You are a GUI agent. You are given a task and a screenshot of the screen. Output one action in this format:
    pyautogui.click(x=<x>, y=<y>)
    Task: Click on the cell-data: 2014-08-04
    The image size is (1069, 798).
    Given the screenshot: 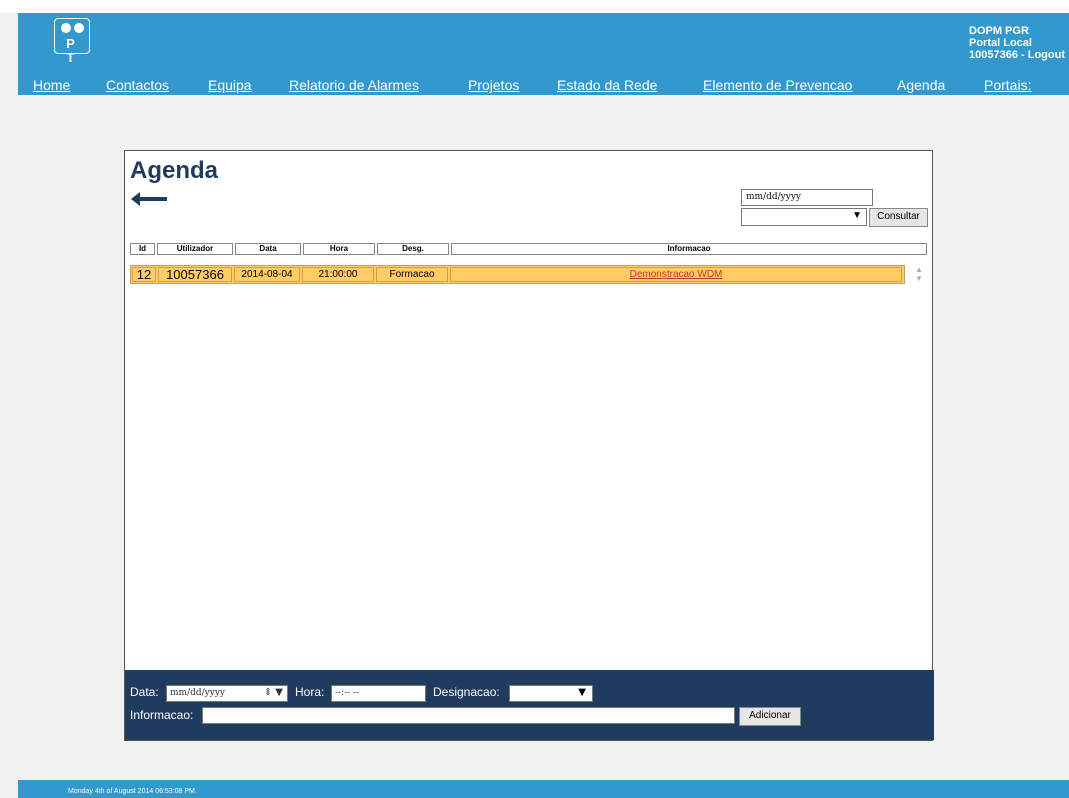 What is the action you would take?
    pyautogui.click(x=267, y=274)
    